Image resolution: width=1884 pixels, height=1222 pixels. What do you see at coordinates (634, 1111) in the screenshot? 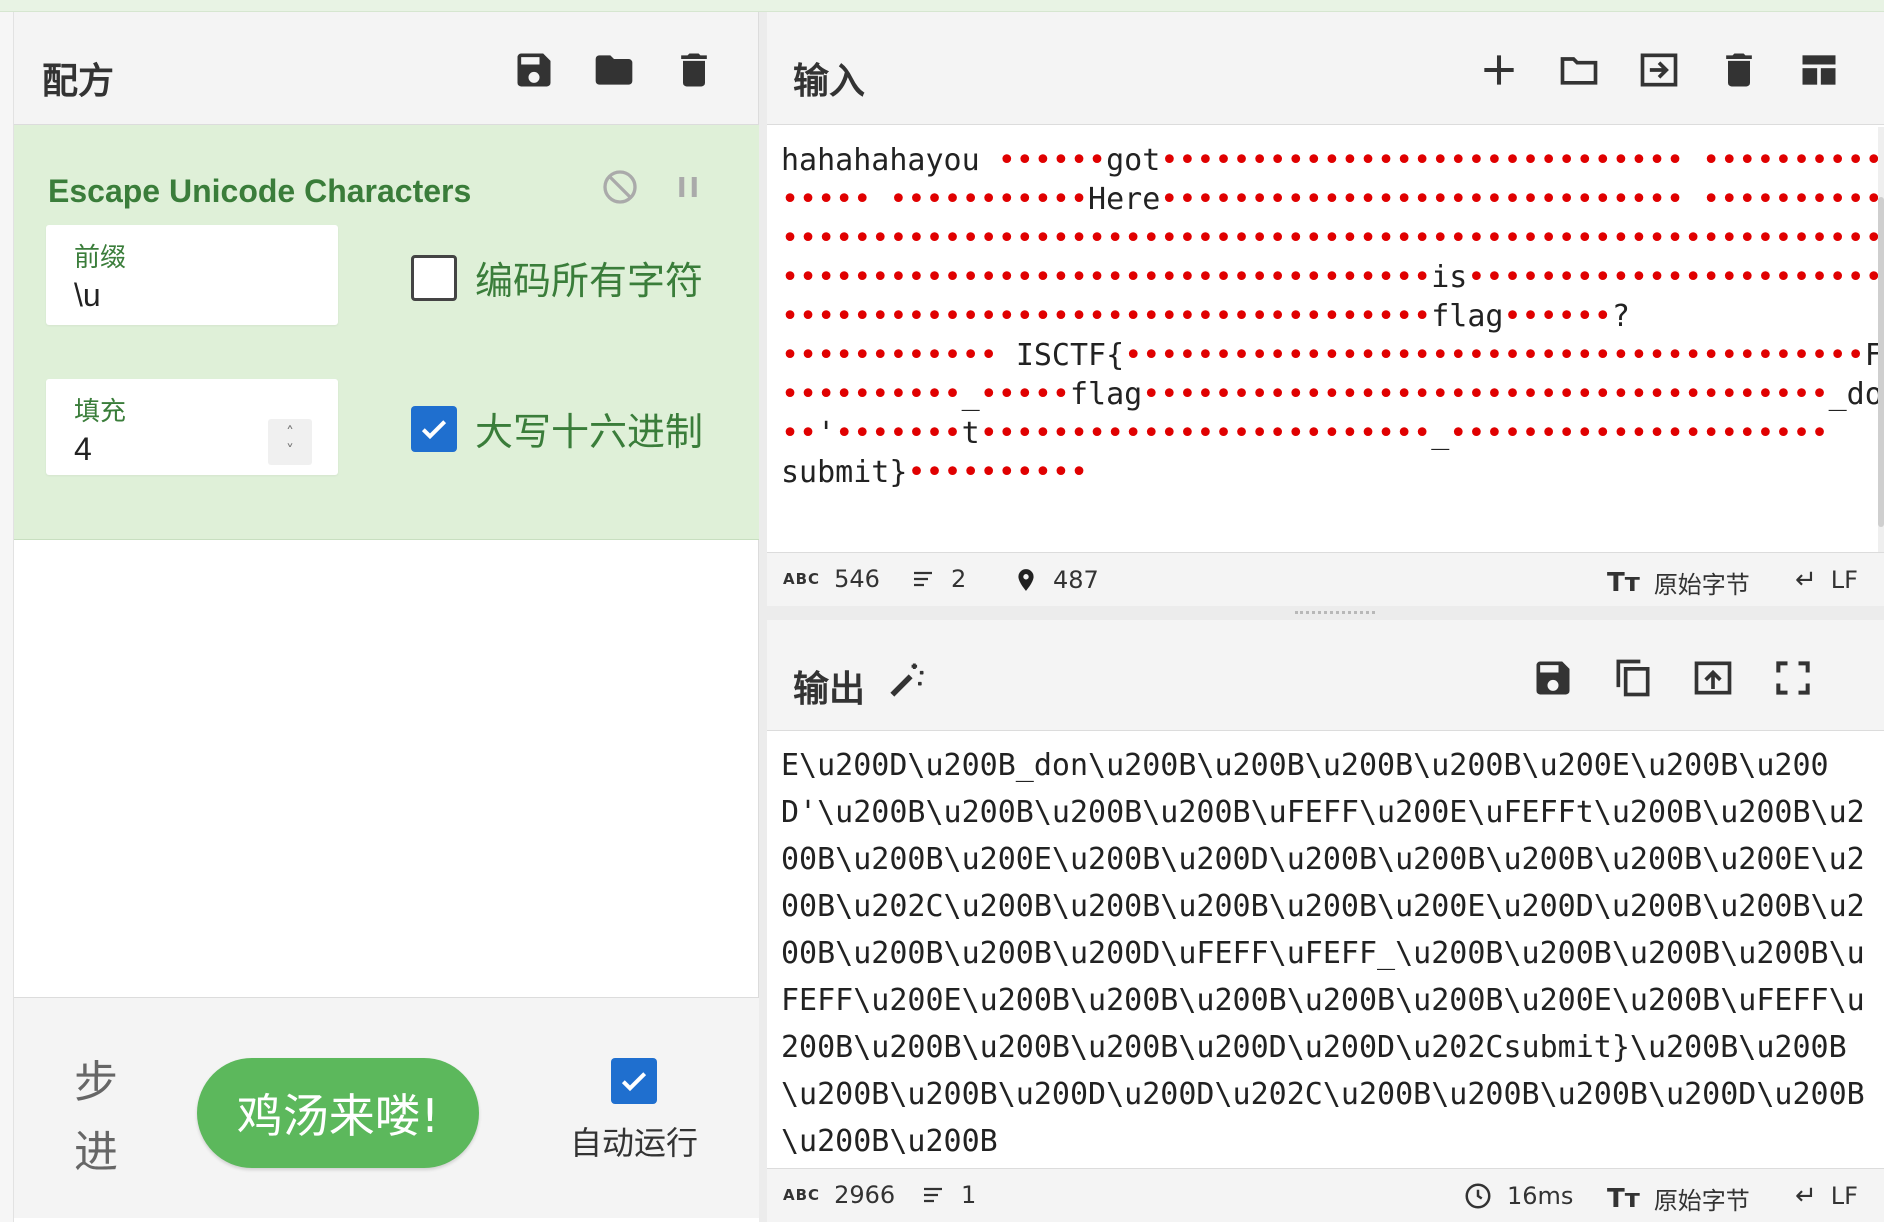
I see `autobake-toggle: 自动运行` at bounding box center [634, 1111].